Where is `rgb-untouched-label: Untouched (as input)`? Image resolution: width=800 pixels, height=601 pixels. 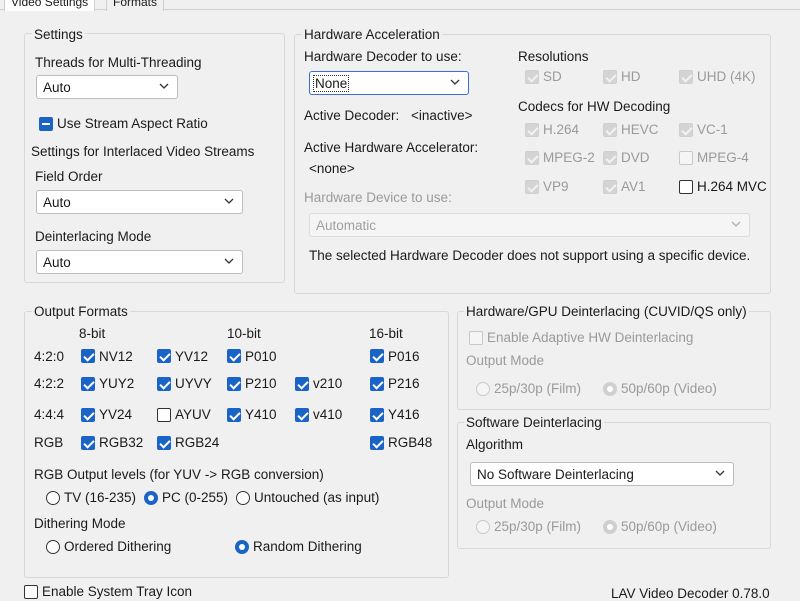 rgb-untouched-label: Untouched (as input) is located at coordinates (317, 497).